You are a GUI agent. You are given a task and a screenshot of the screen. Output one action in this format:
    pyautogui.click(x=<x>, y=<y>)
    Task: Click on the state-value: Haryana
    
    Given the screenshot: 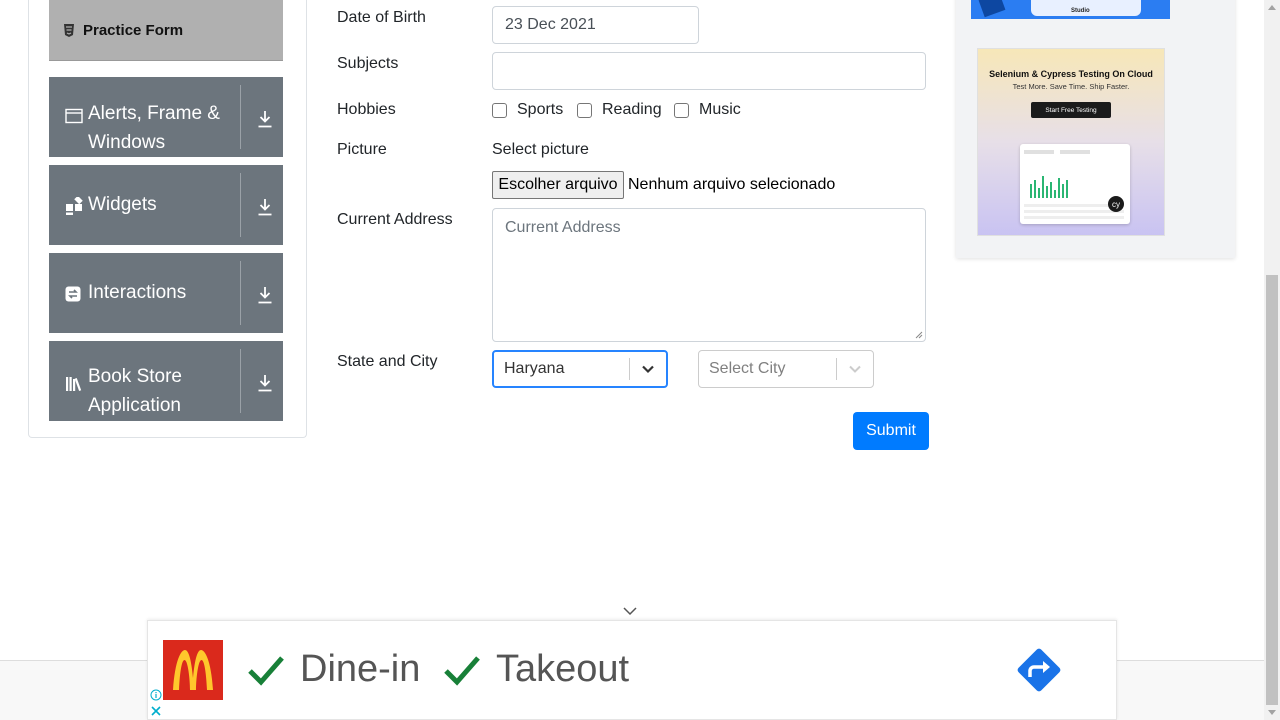 What is the action you would take?
    pyautogui.click(x=534, y=368)
    